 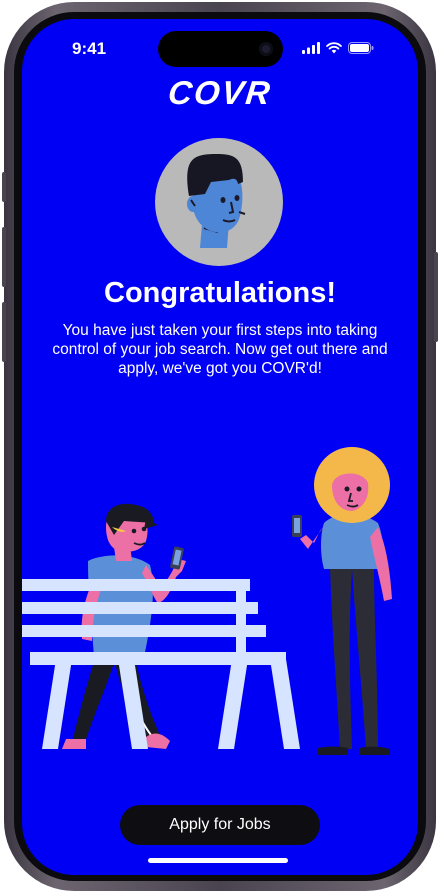 What do you see at coordinates (266, 49) in the screenshot?
I see `camera-icon` at bounding box center [266, 49].